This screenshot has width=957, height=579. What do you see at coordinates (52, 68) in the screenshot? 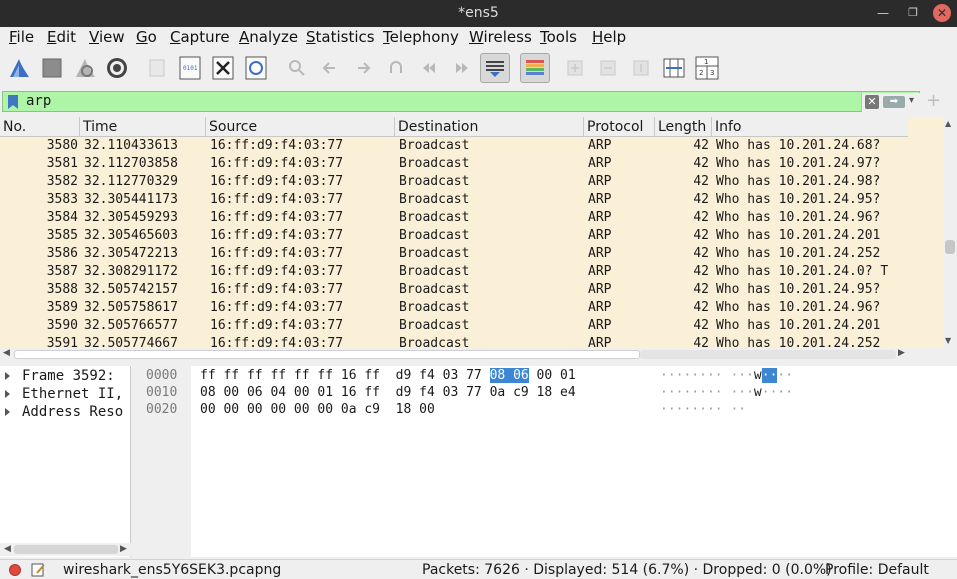
I see `stop-icon` at bounding box center [52, 68].